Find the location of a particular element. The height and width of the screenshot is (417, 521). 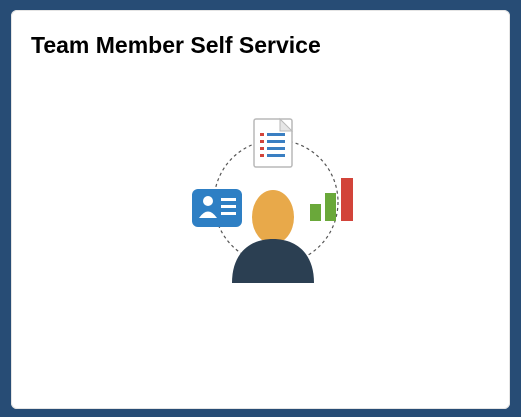

employee-self-service-icon is located at coordinates (272, 200).